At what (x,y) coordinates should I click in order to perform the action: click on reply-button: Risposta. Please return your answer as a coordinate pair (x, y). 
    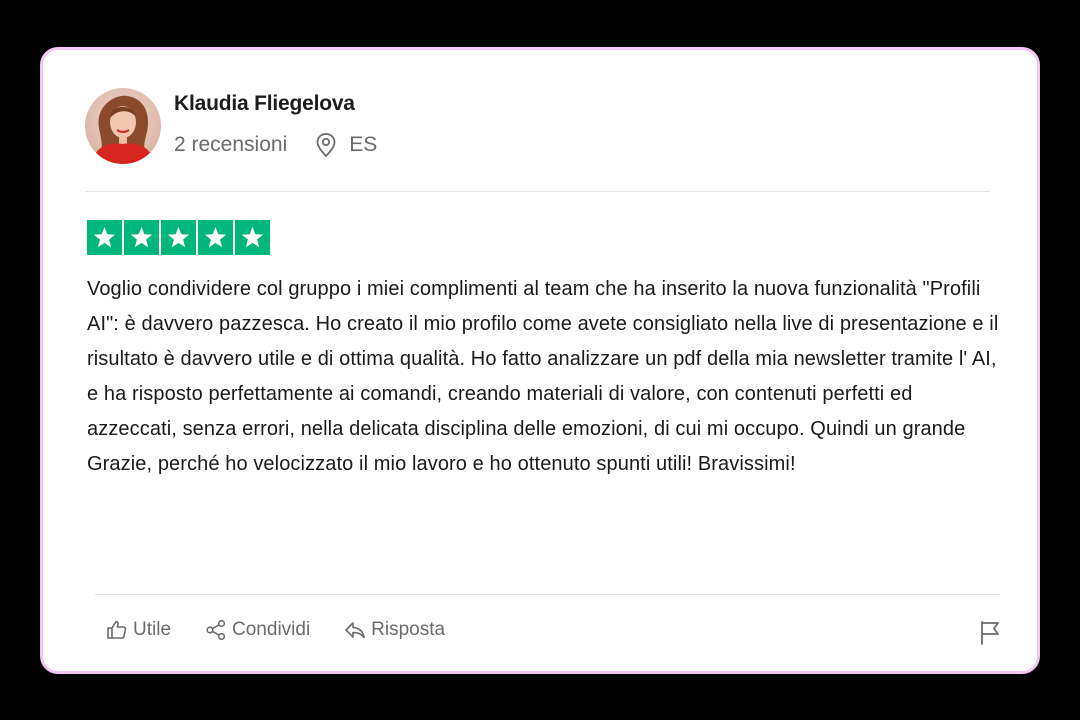
    Looking at the image, I should click on (394, 630).